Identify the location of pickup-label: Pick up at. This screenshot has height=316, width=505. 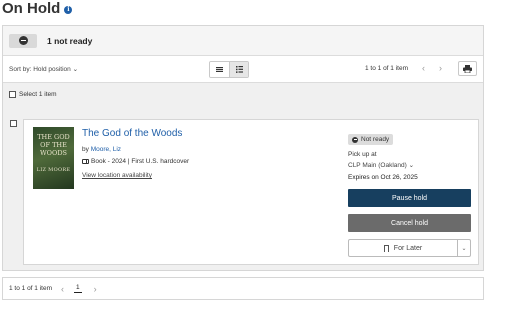
(362, 154).